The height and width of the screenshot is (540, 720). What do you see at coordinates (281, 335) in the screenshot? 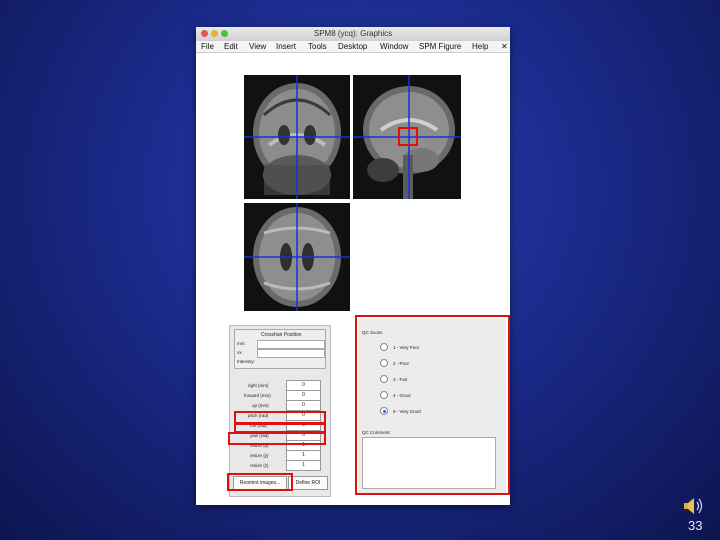
I see `crosshair-position-header: Crosshair Position` at bounding box center [281, 335].